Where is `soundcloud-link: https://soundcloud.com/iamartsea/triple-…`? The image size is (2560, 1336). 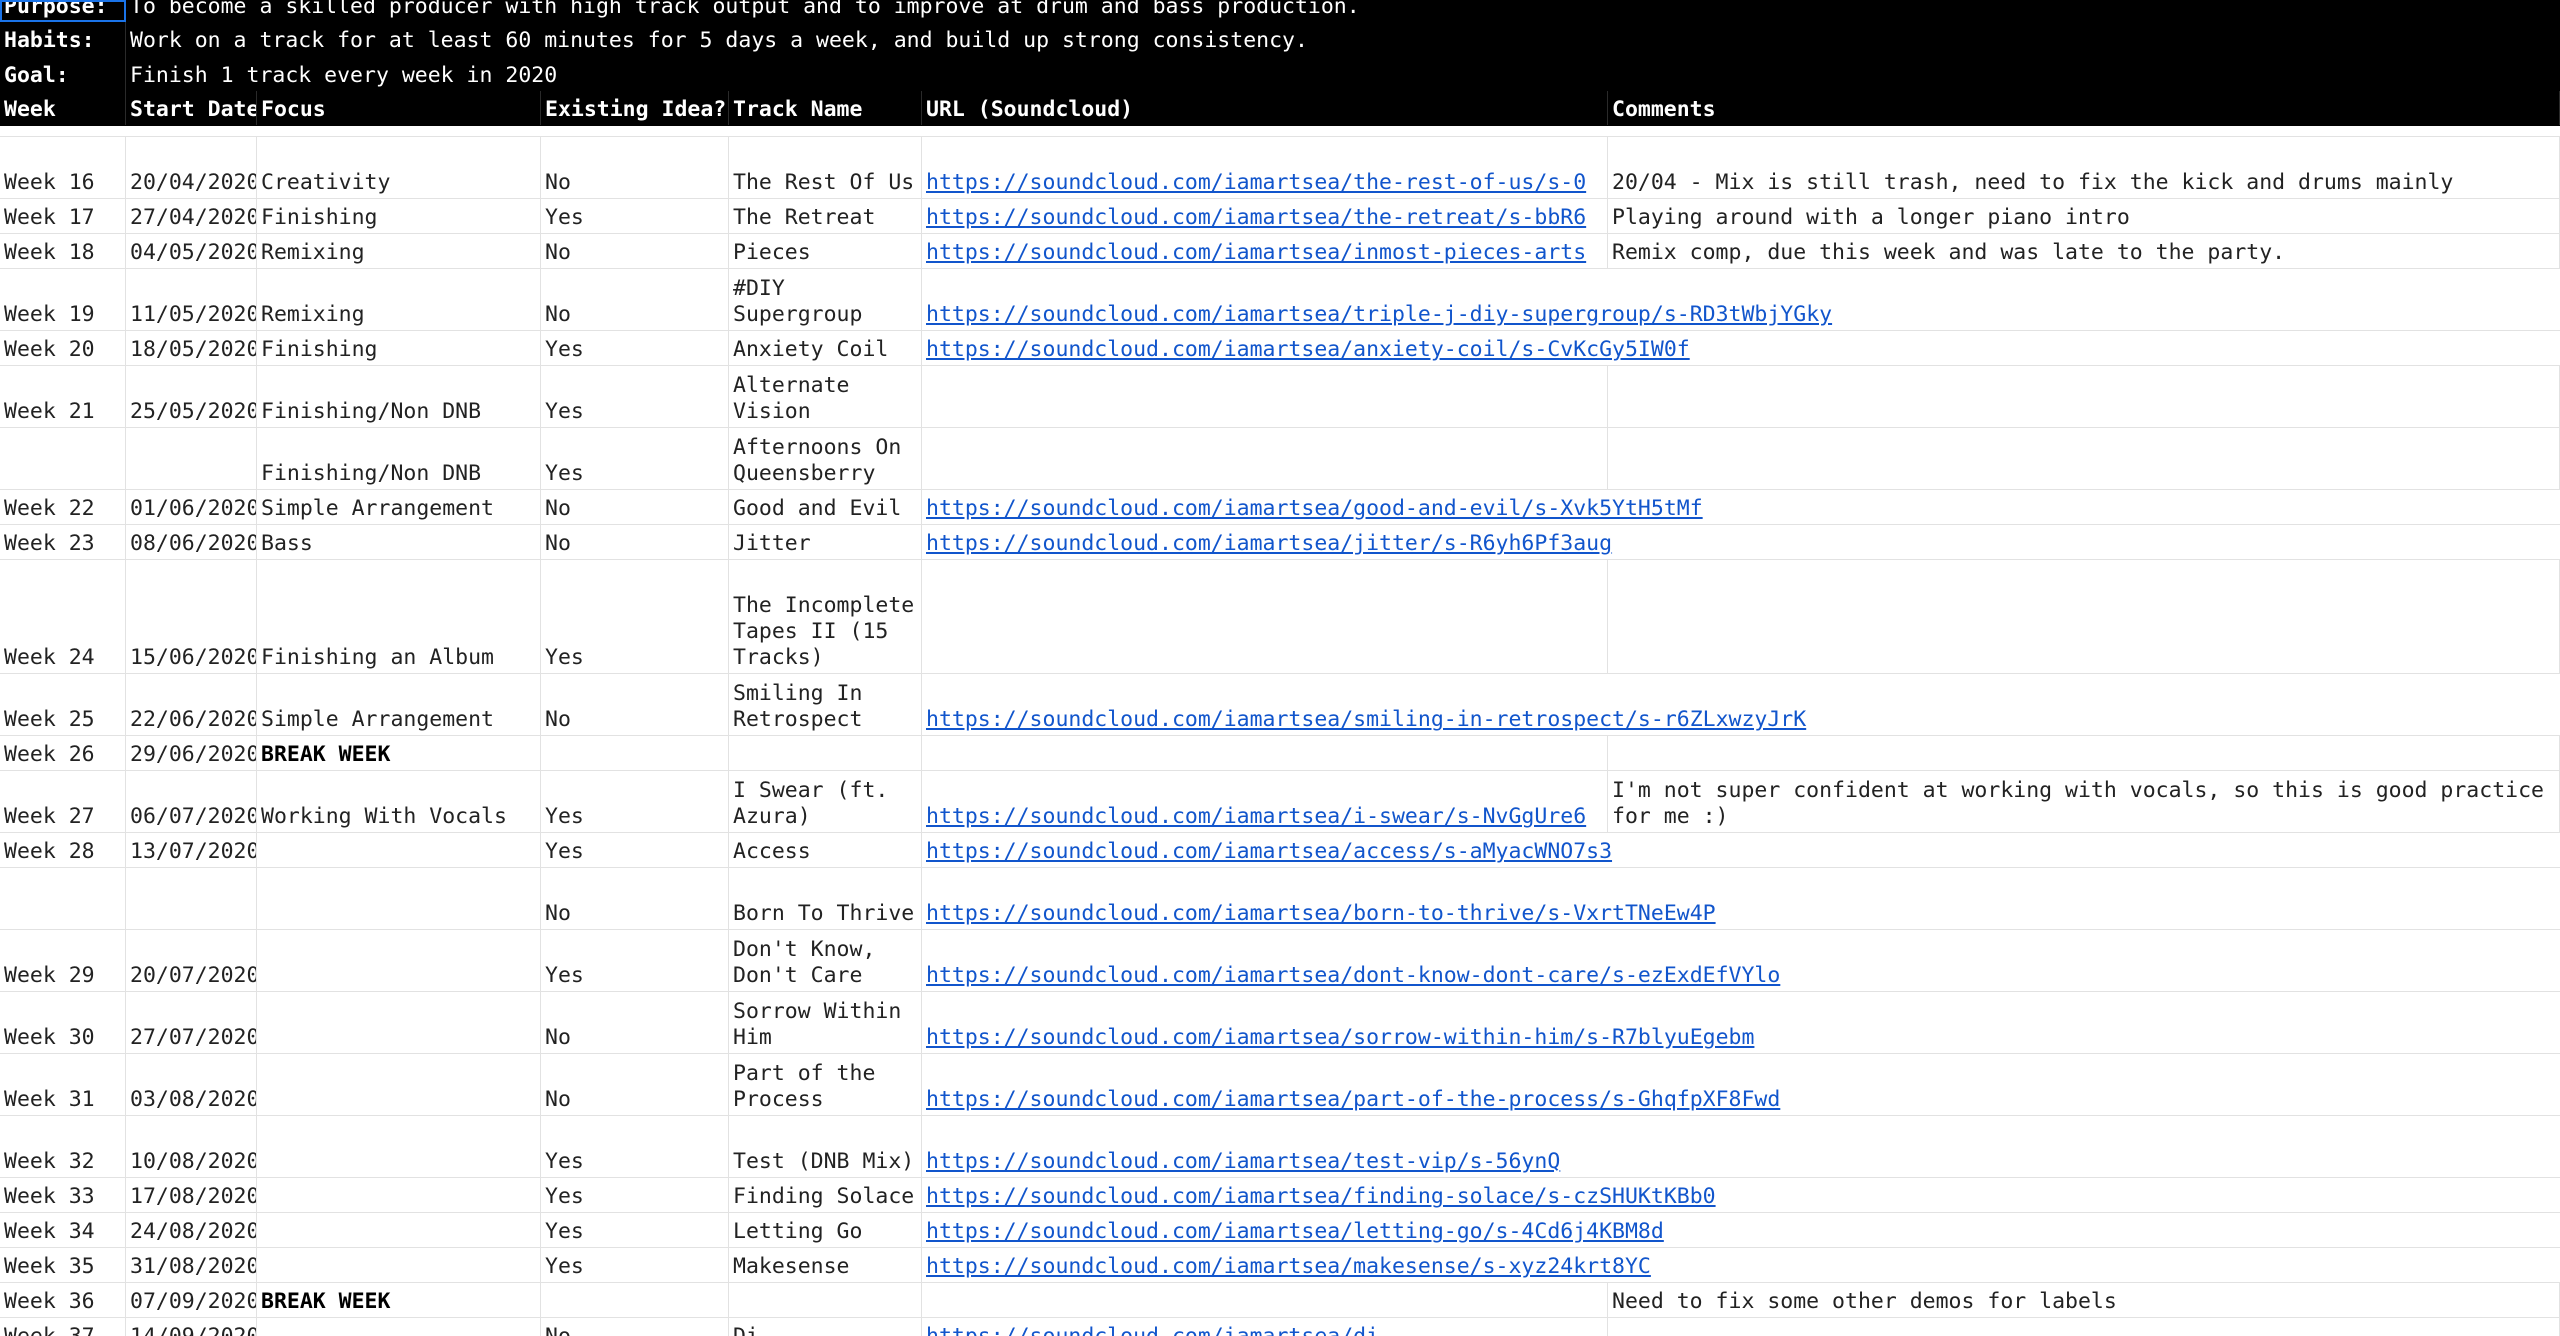 soundcloud-link: https://soundcloud.com/iamartsea/triple-… is located at coordinates (1379, 315).